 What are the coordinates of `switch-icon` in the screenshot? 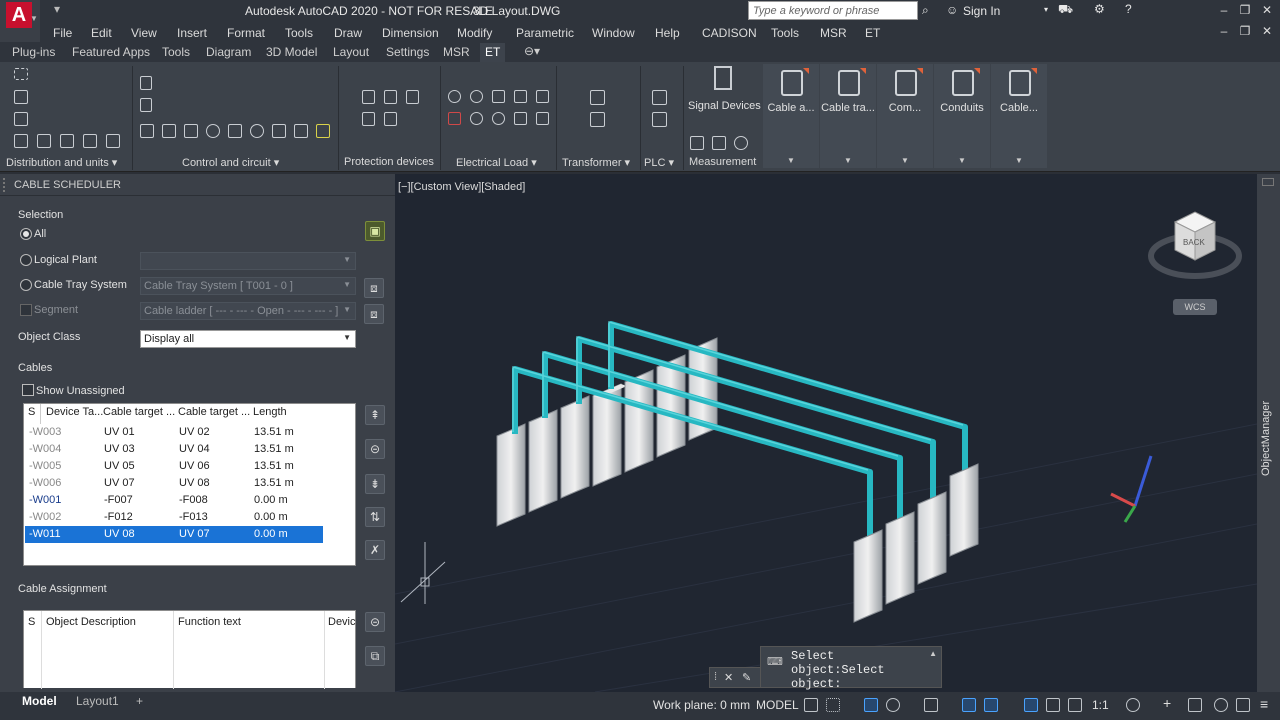 It's located at (147, 131).